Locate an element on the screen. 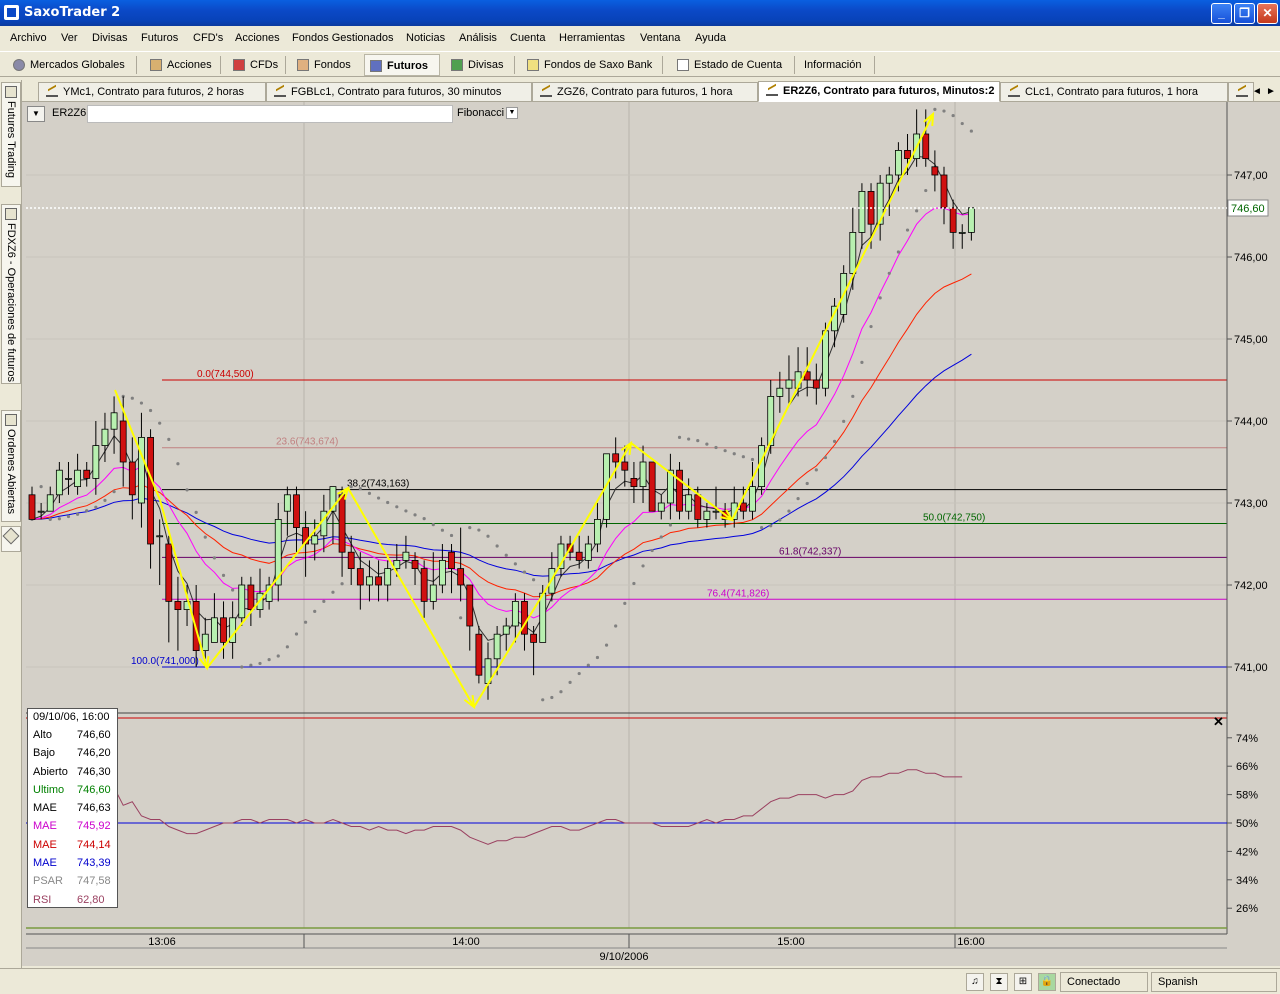 Image resolution: width=1280 pixels, height=994 pixels. chart-tab-er2z6: ER2Z6, Contrato para futuros, Minutos:2 is located at coordinates (879, 91).